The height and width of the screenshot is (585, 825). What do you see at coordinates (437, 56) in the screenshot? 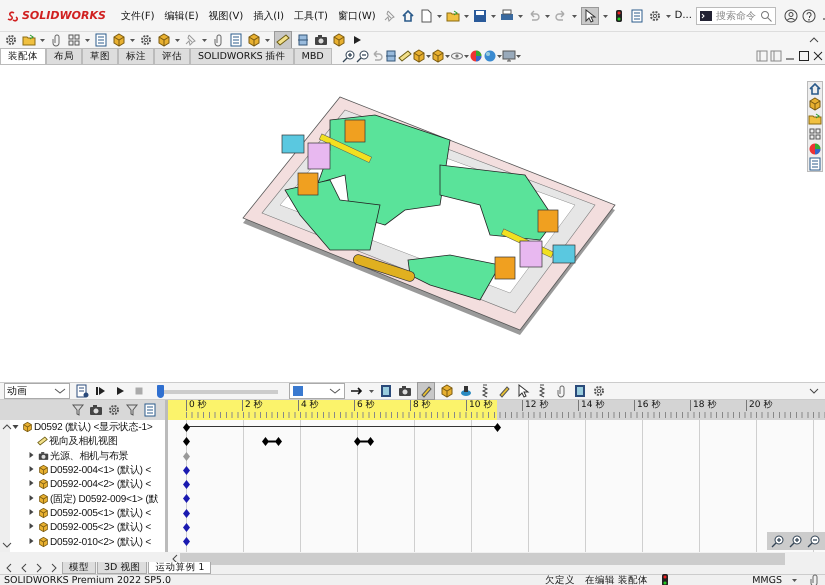
I see `display-style-icon` at bounding box center [437, 56].